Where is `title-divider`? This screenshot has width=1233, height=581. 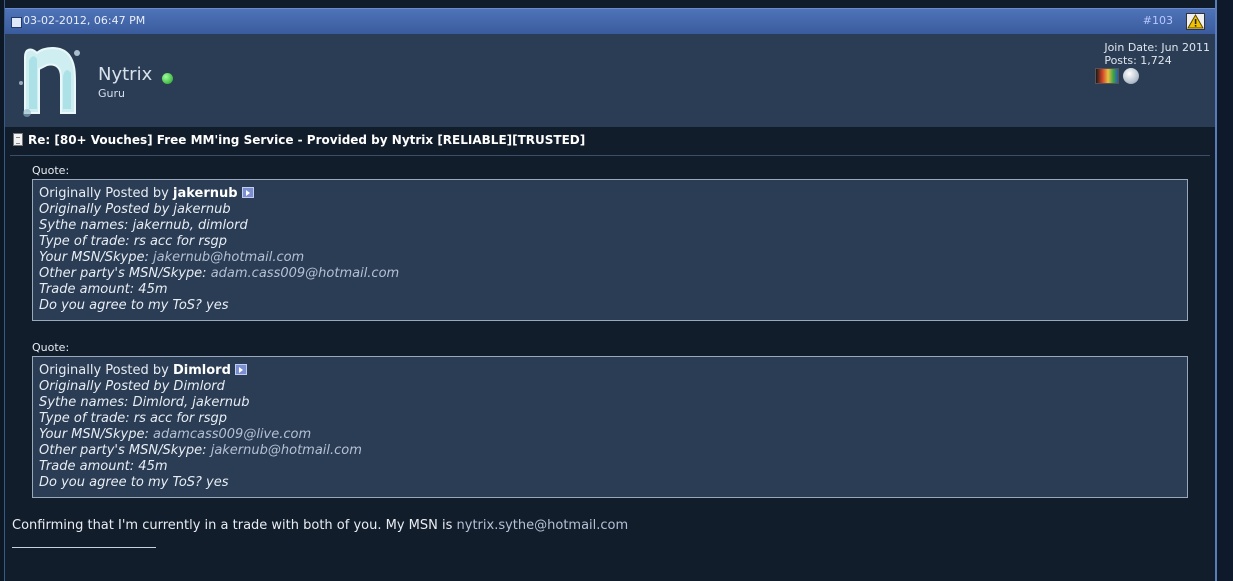 title-divider is located at coordinates (610, 155).